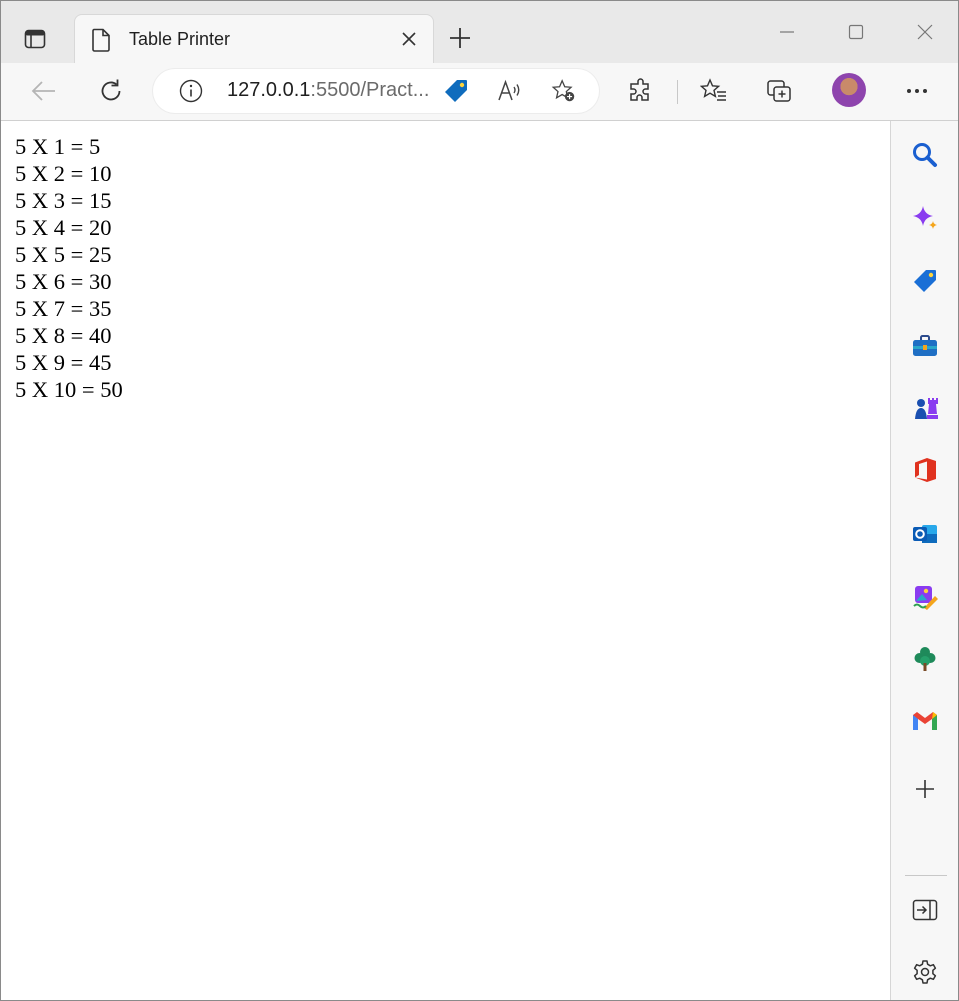 This screenshot has width=959, height=1001. I want to click on coupon-tag-icon, so click(456, 91).